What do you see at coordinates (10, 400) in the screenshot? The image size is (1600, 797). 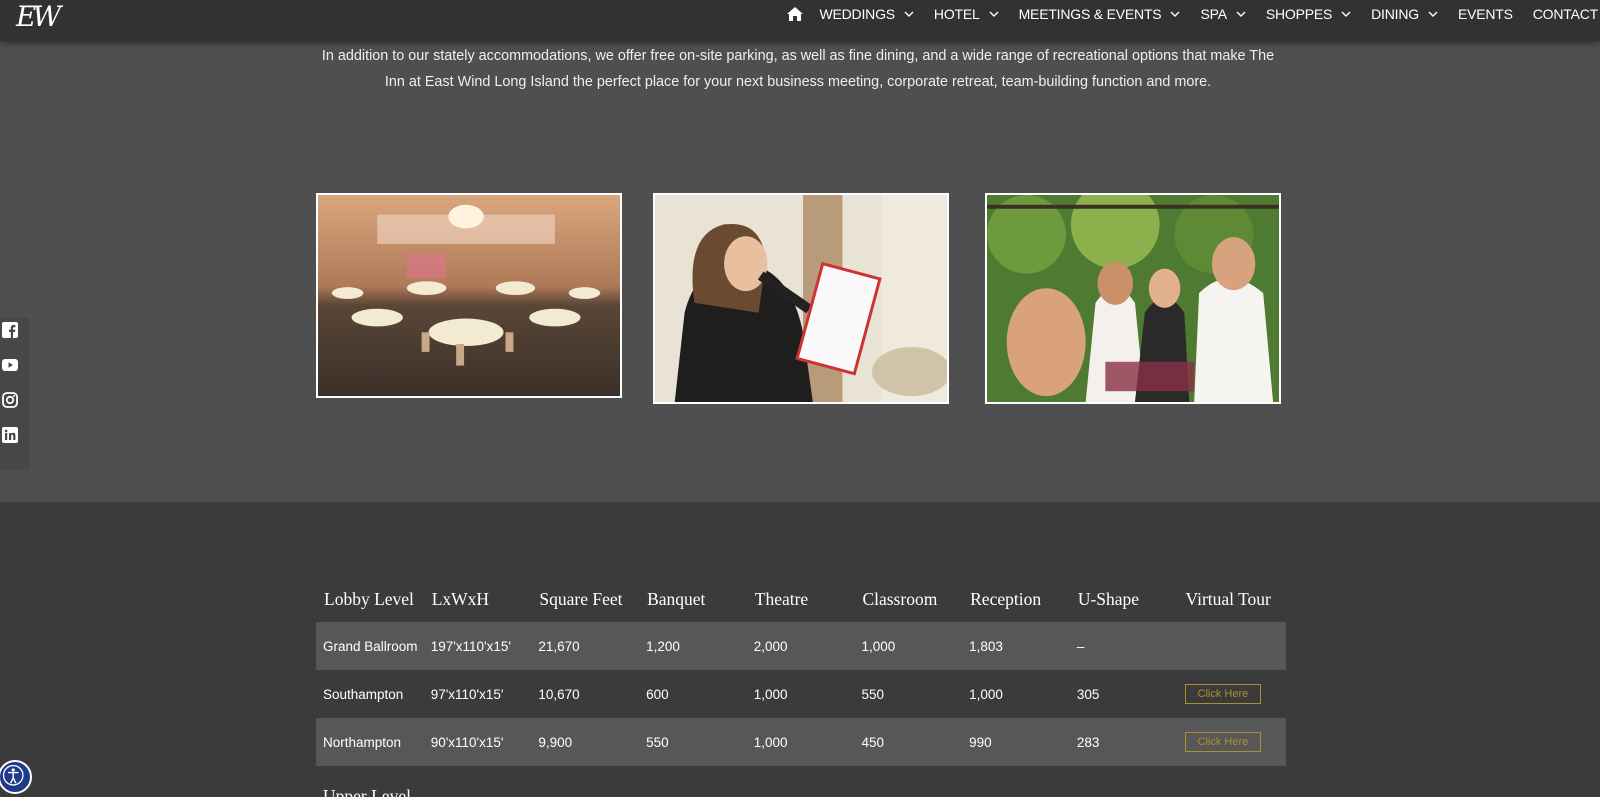 I see `instagram-icon` at bounding box center [10, 400].